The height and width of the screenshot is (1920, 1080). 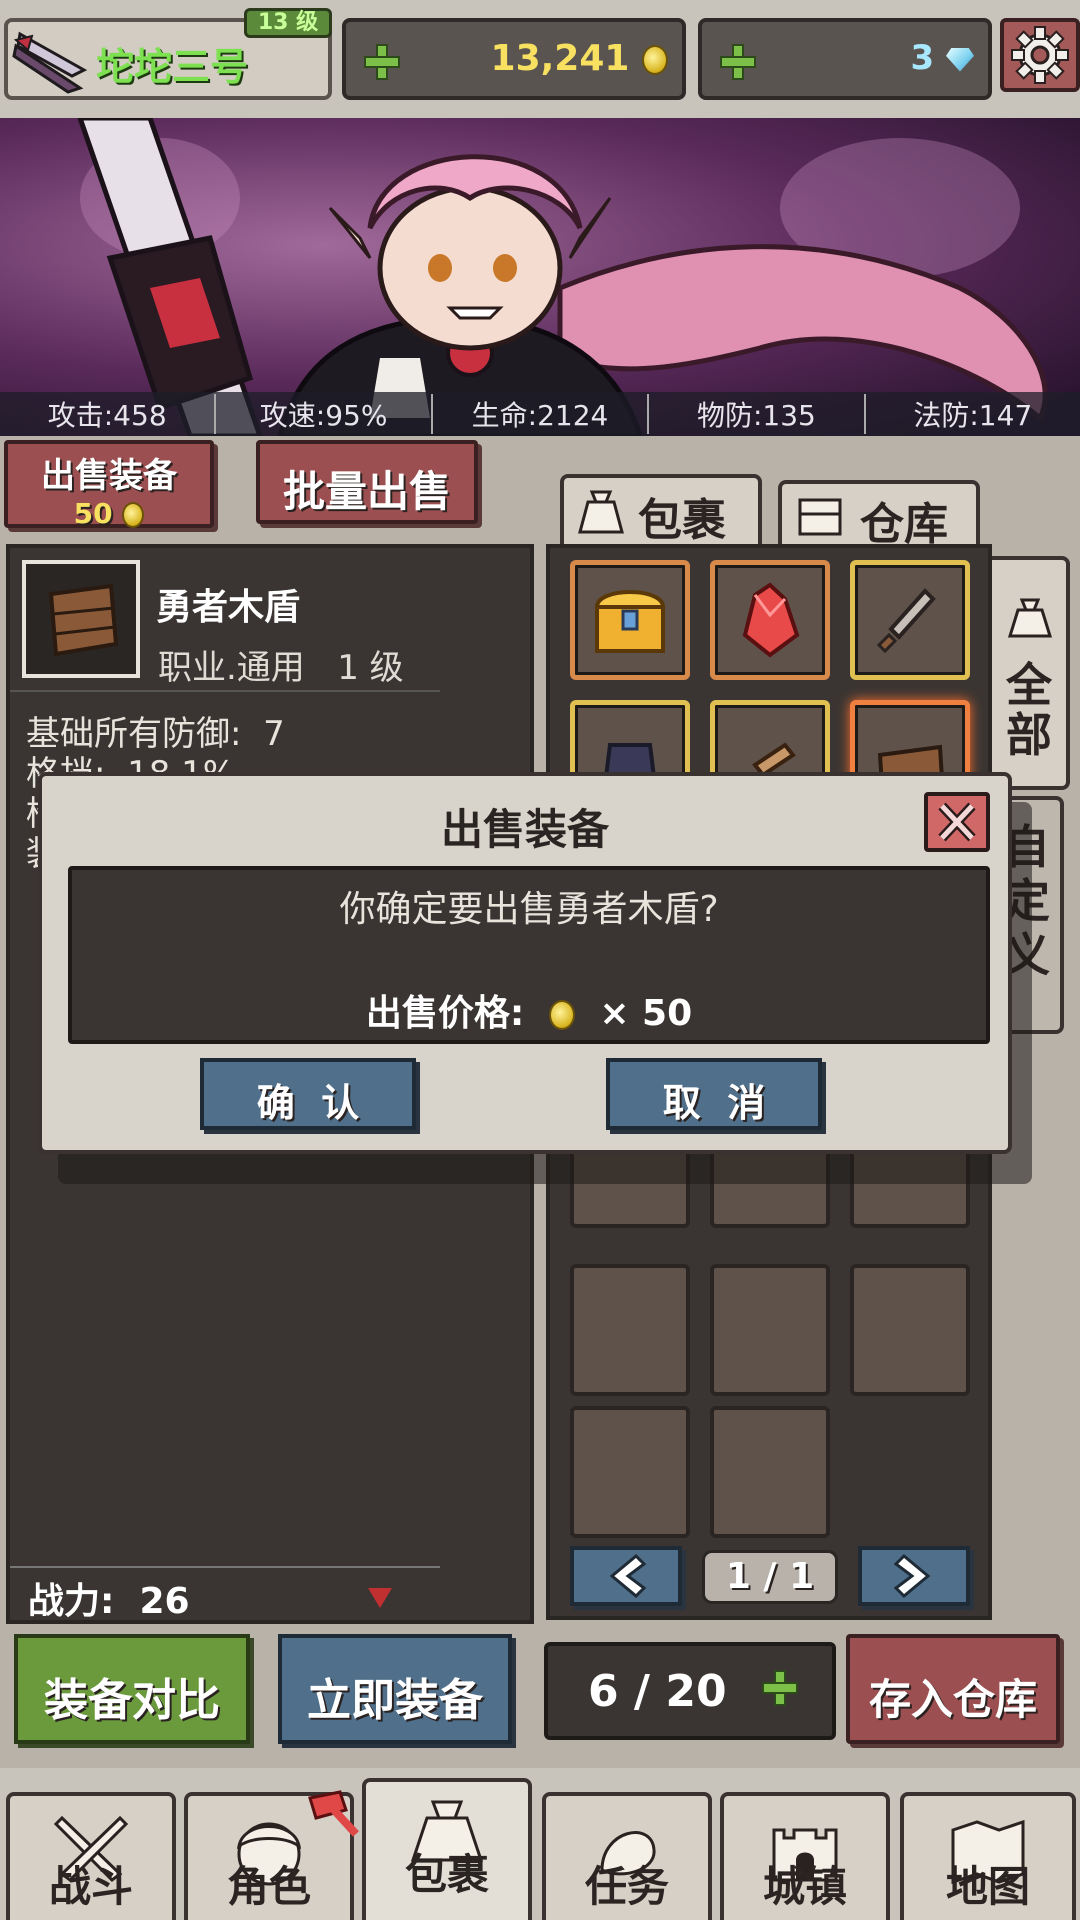 I want to click on dialog-close-button, so click(x=957, y=822).